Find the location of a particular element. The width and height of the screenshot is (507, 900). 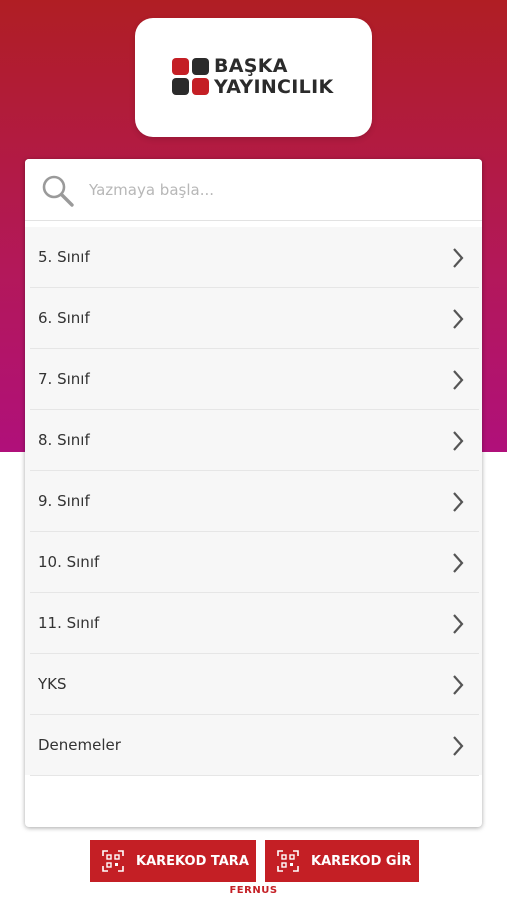

list-item-label: Denemeler is located at coordinates (79, 745).